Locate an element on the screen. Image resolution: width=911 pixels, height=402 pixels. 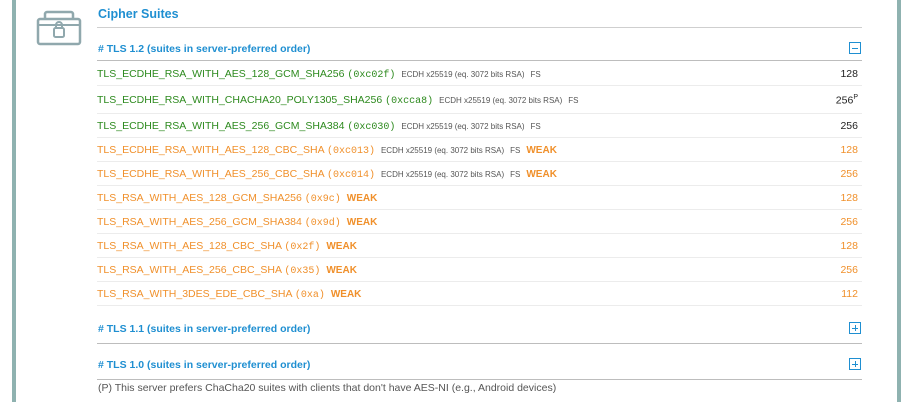
cipher-suite-label: TLS_ECDHE_RSA_WITH_AES_256_GCM_SHA384 is located at coordinates (221, 126).